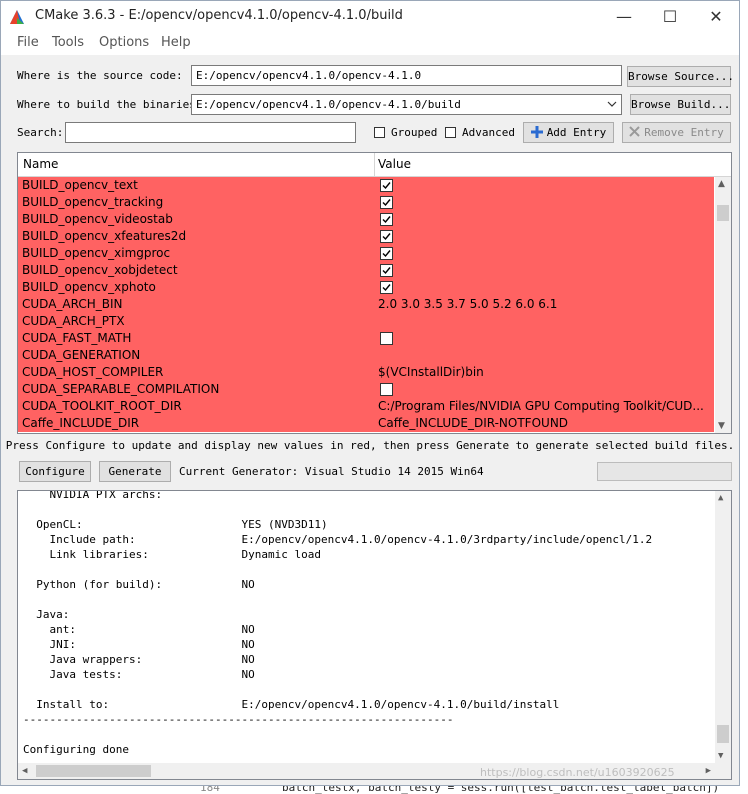 The height and width of the screenshot is (794, 748). Describe the element at coordinates (720, 756) in the screenshot. I see `output-scroll-down-icon: ▼` at that location.